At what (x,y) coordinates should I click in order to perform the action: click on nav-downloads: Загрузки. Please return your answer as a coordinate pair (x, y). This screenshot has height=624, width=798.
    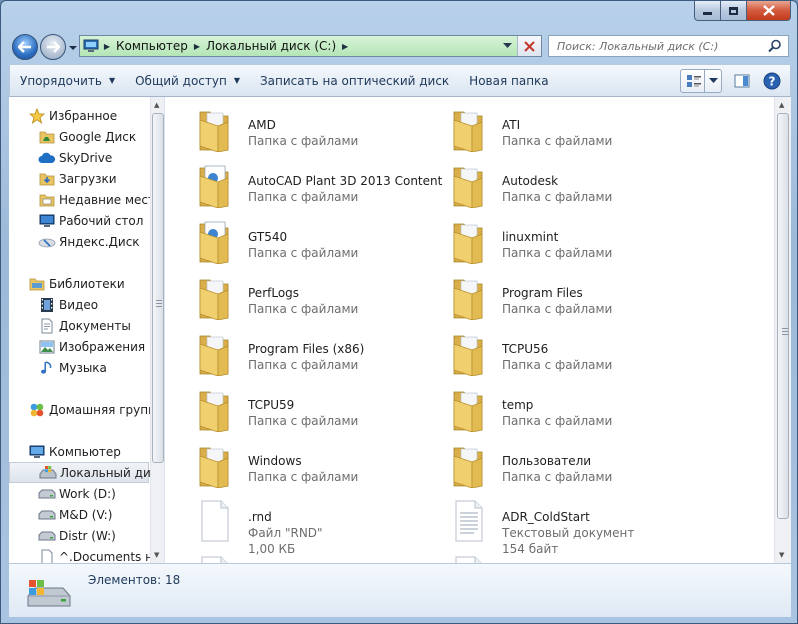
    Looking at the image, I should click on (79, 178).